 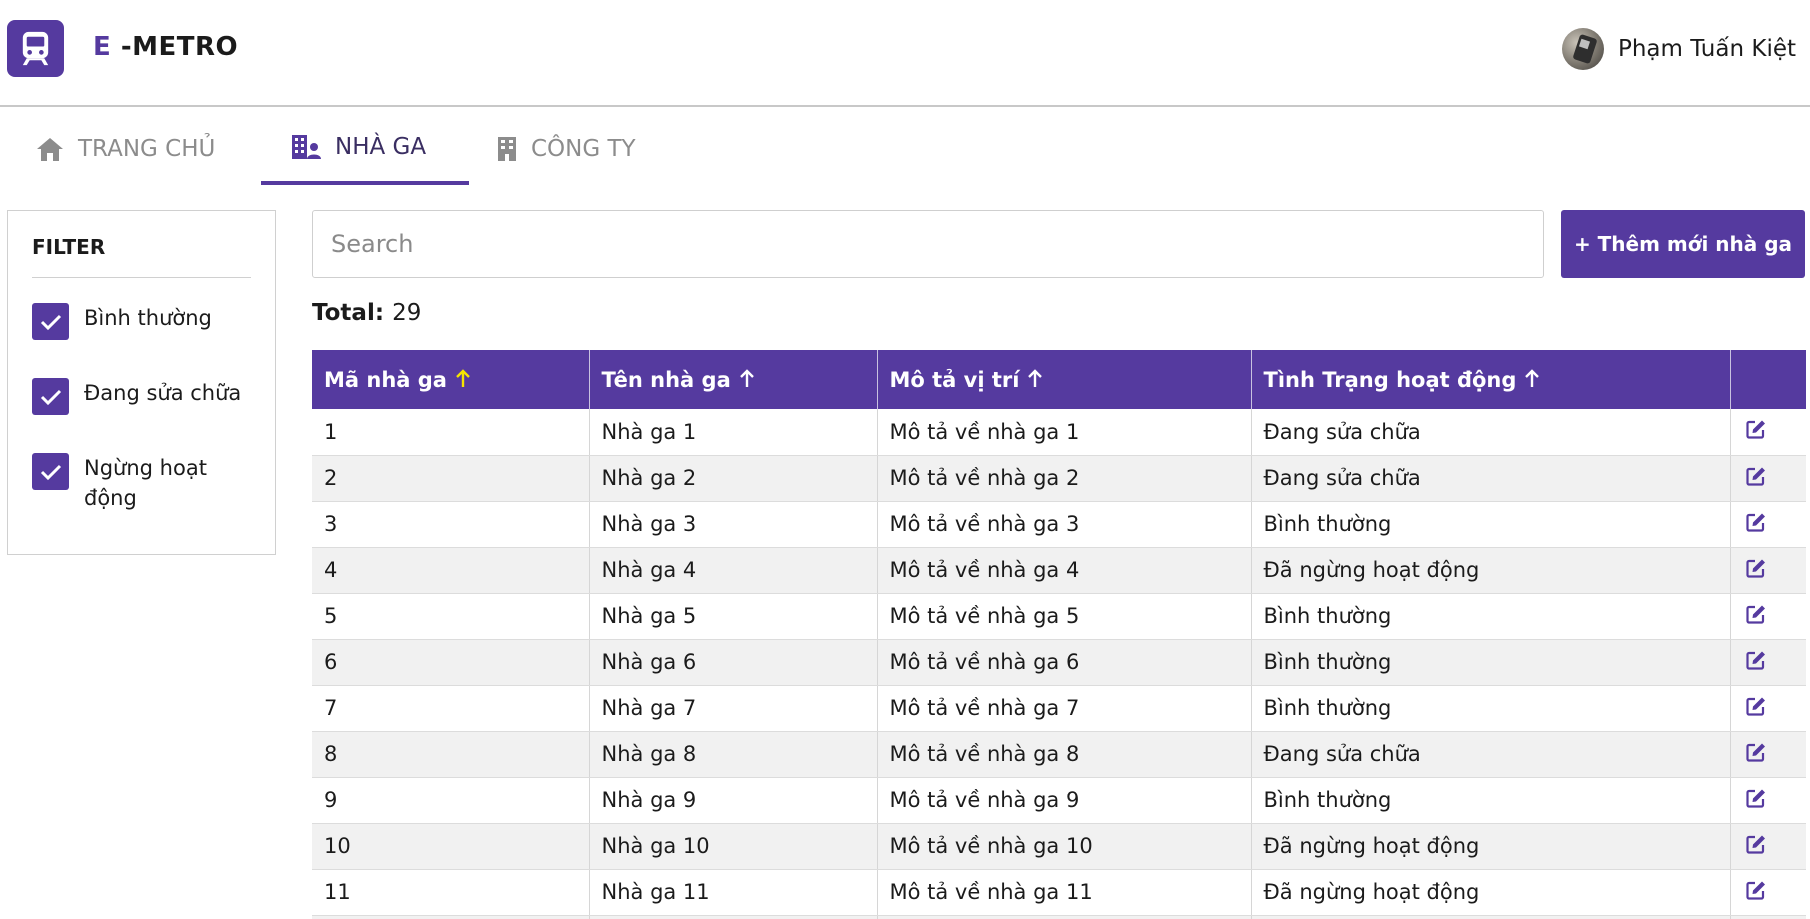 I want to click on cell-id: 7, so click(x=451, y=708).